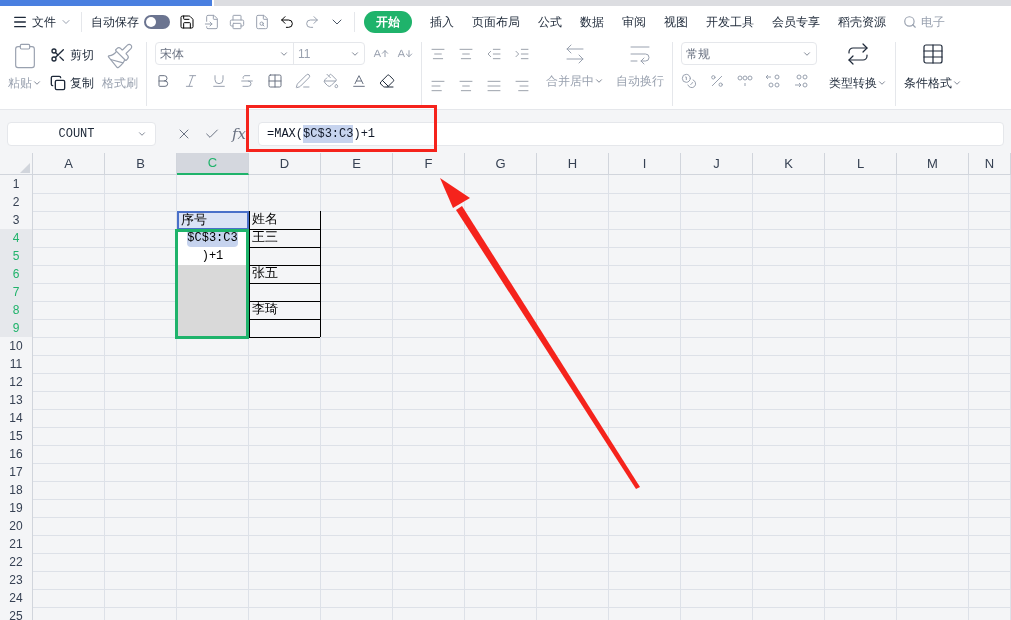 The height and width of the screenshot is (620, 1011). Describe the element at coordinates (285, 238) in the screenshot. I see `table-cell: 王三` at that location.